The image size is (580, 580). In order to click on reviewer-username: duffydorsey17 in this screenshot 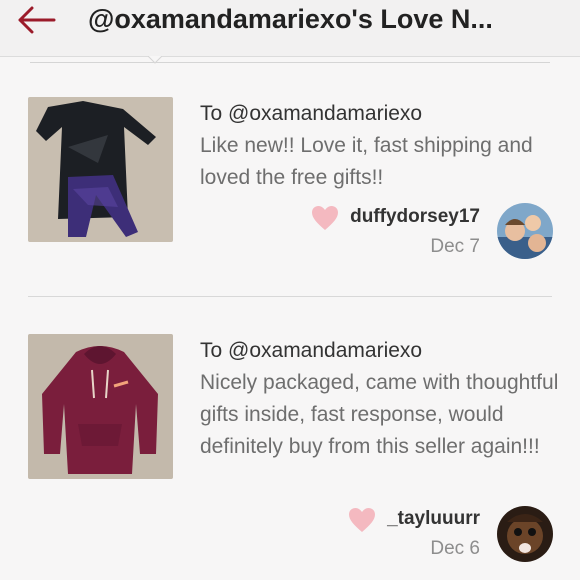, I will do `click(412, 217)`.